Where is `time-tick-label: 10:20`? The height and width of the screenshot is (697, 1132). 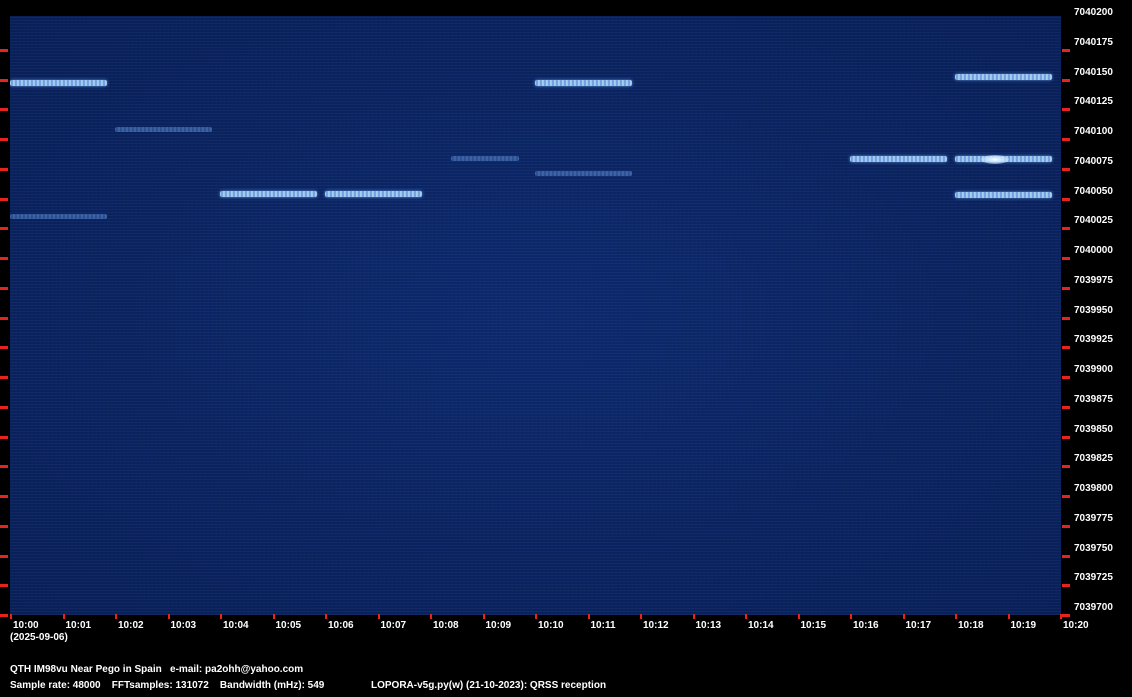
time-tick-label: 10:20 is located at coordinates (1076, 625).